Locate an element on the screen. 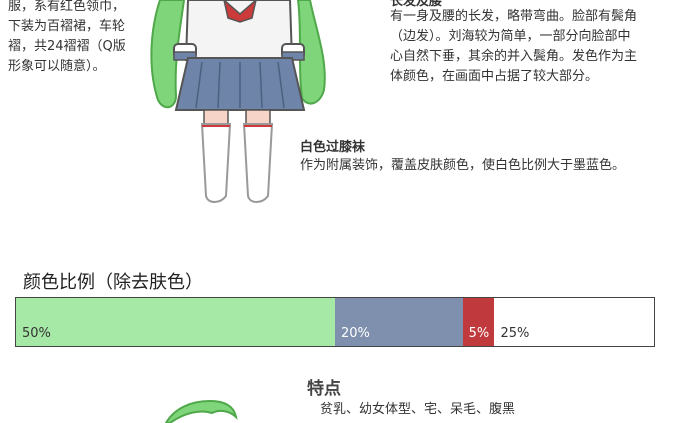  outfit-line: 形象可以随意）。 is located at coordinates (57, 66).